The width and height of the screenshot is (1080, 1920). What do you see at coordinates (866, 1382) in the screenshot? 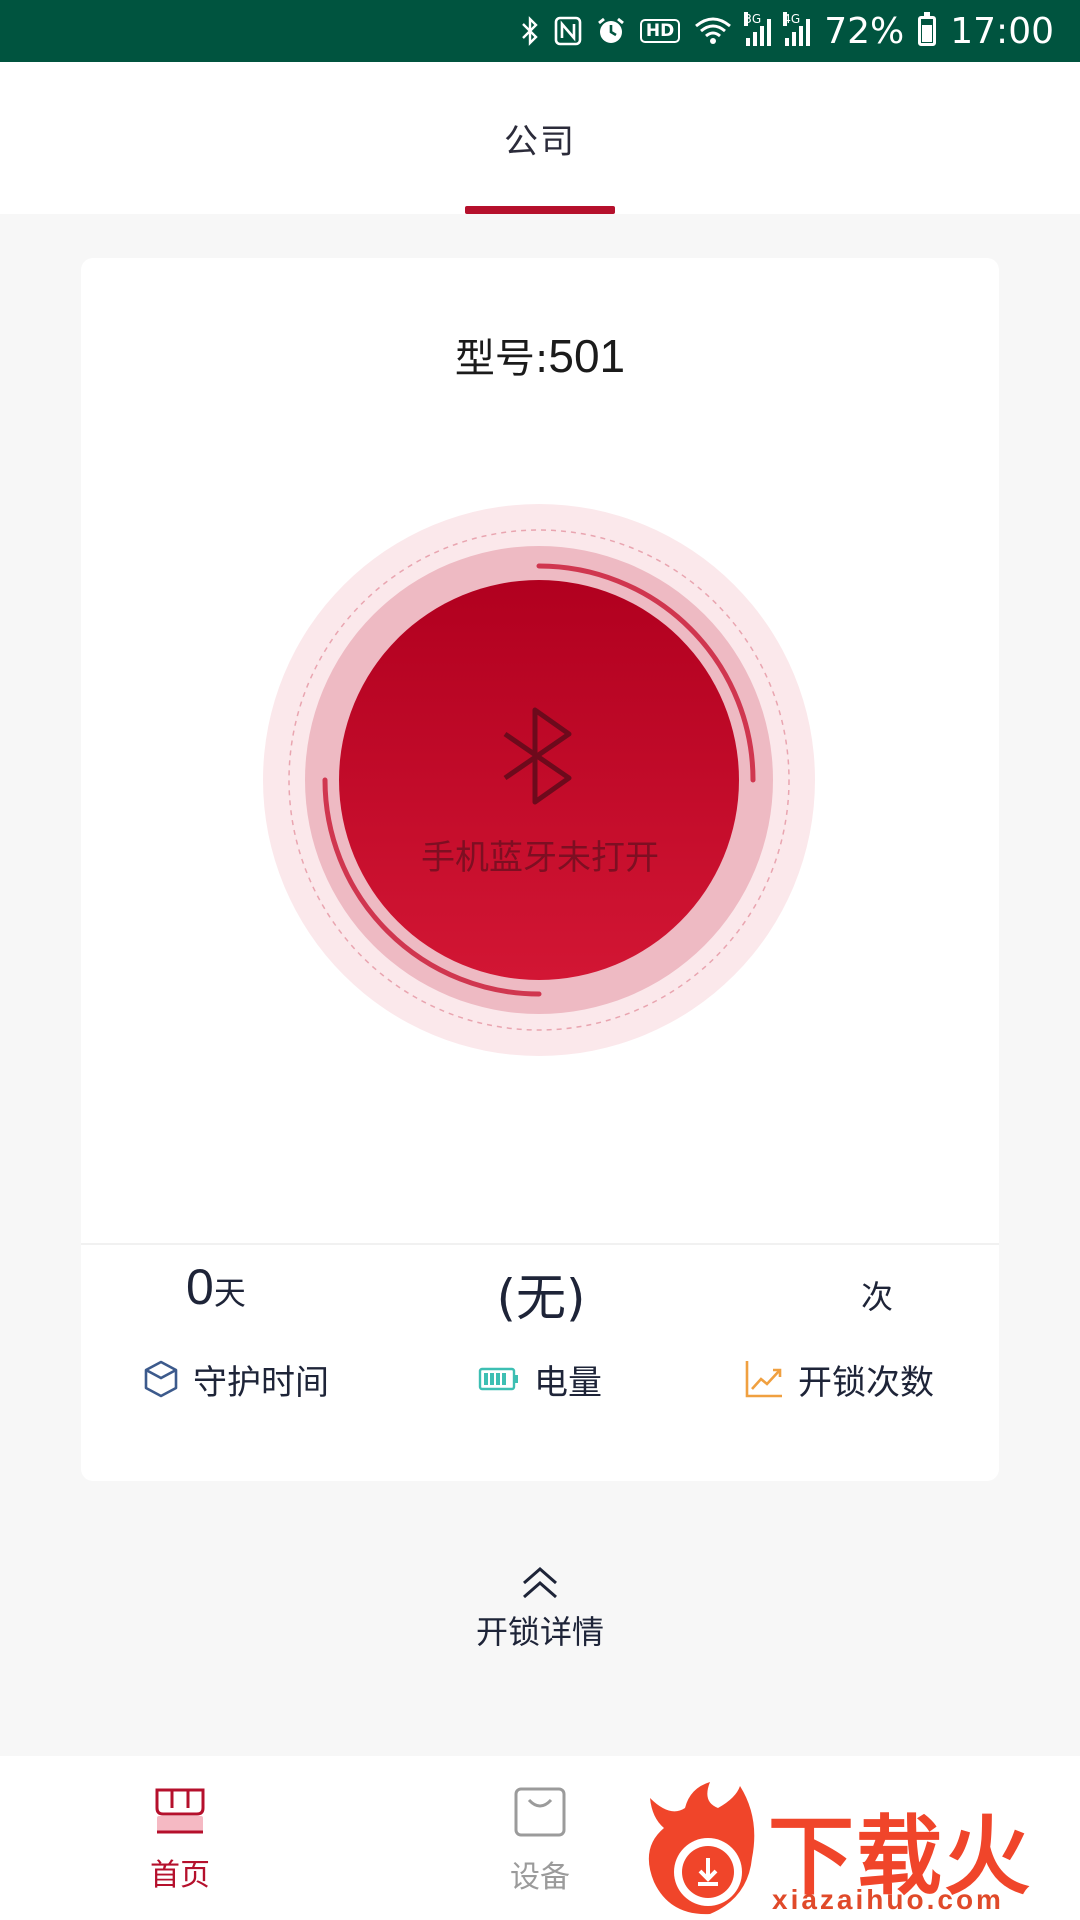
I see `unlock-count-label: 开锁次数` at bounding box center [866, 1382].